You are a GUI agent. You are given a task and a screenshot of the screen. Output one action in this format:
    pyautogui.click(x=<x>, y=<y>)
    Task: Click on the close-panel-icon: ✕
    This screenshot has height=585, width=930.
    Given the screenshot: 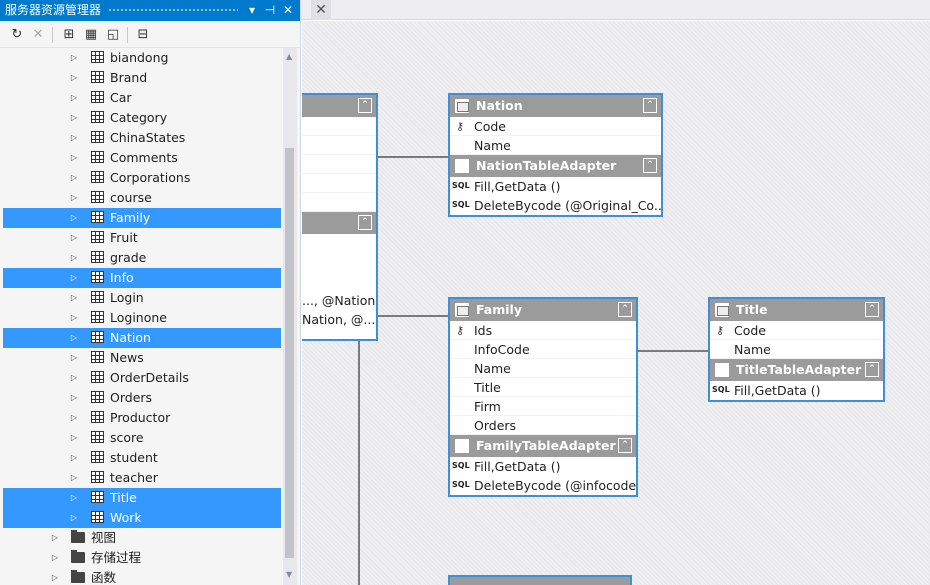 What is the action you would take?
    pyautogui.click(x=288, y=10)
    